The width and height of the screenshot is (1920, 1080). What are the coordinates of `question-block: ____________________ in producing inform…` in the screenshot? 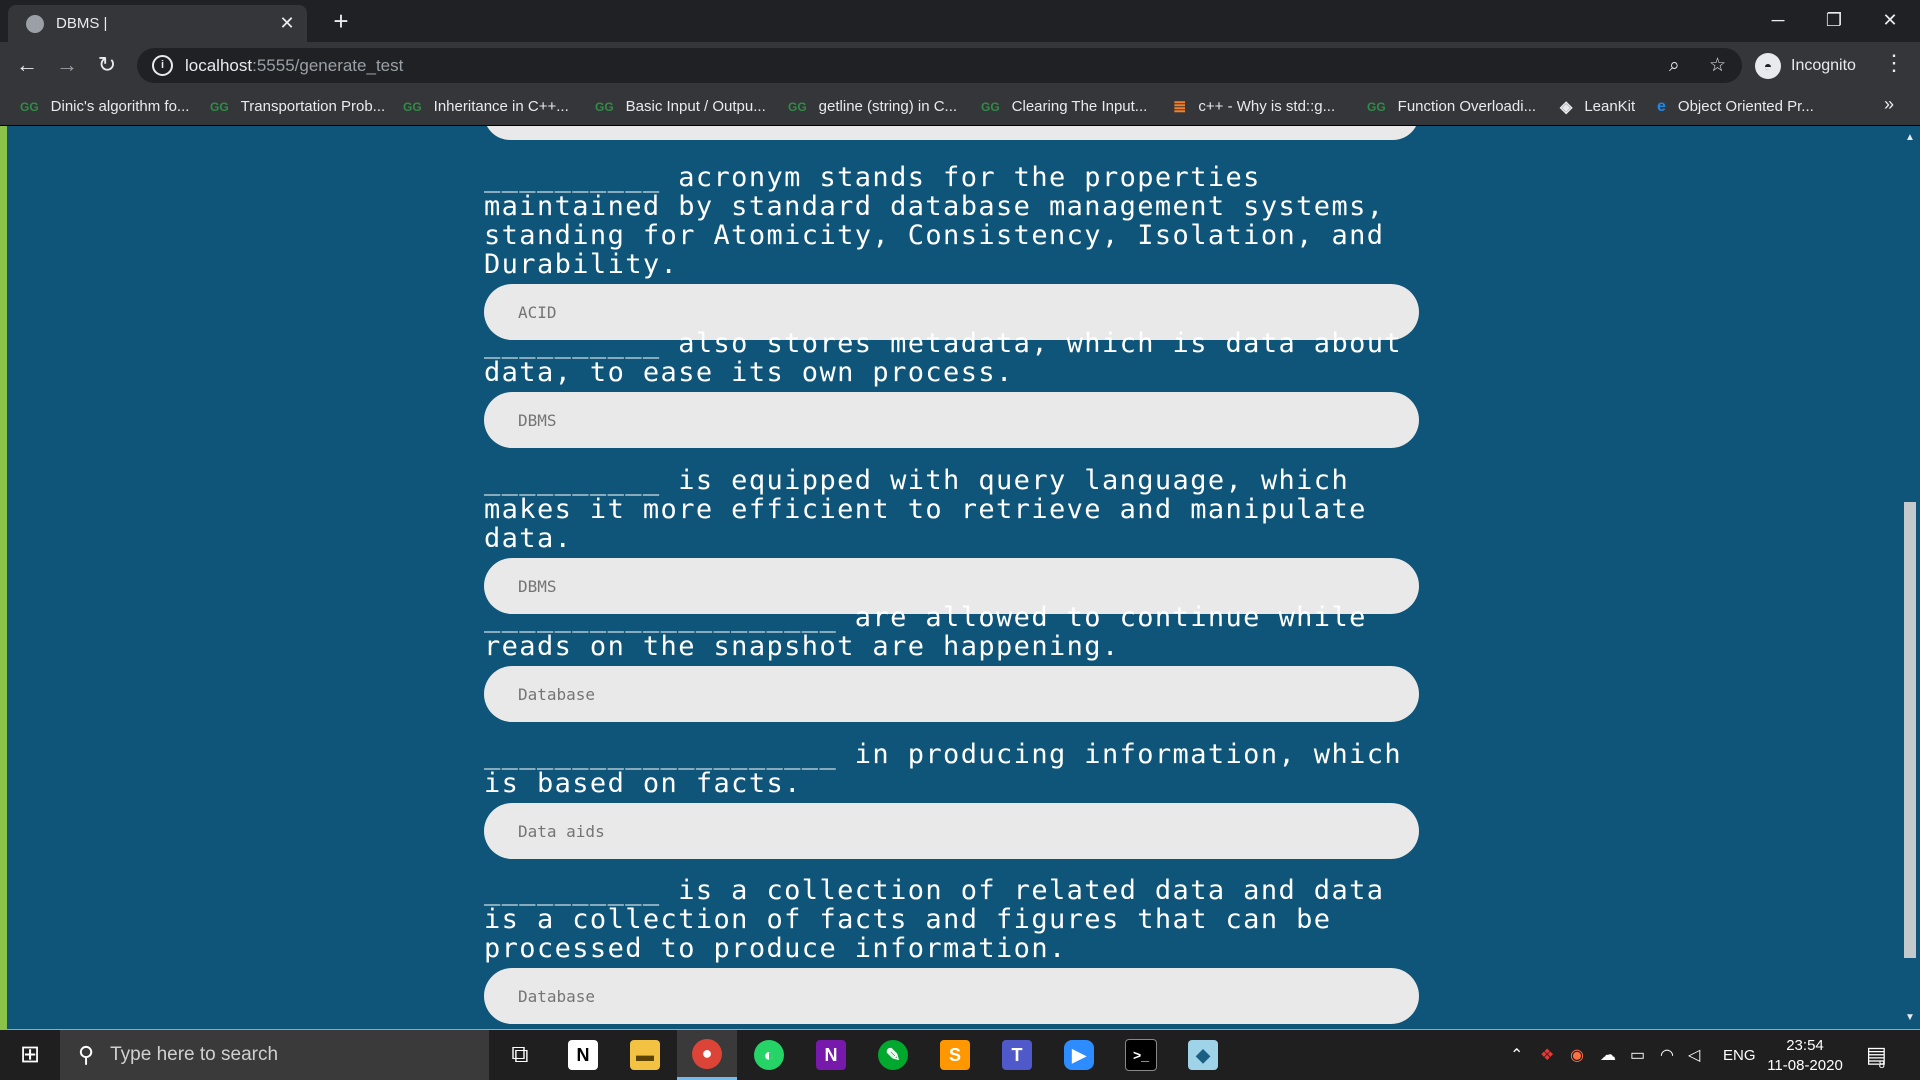 It's located at (951, 799).